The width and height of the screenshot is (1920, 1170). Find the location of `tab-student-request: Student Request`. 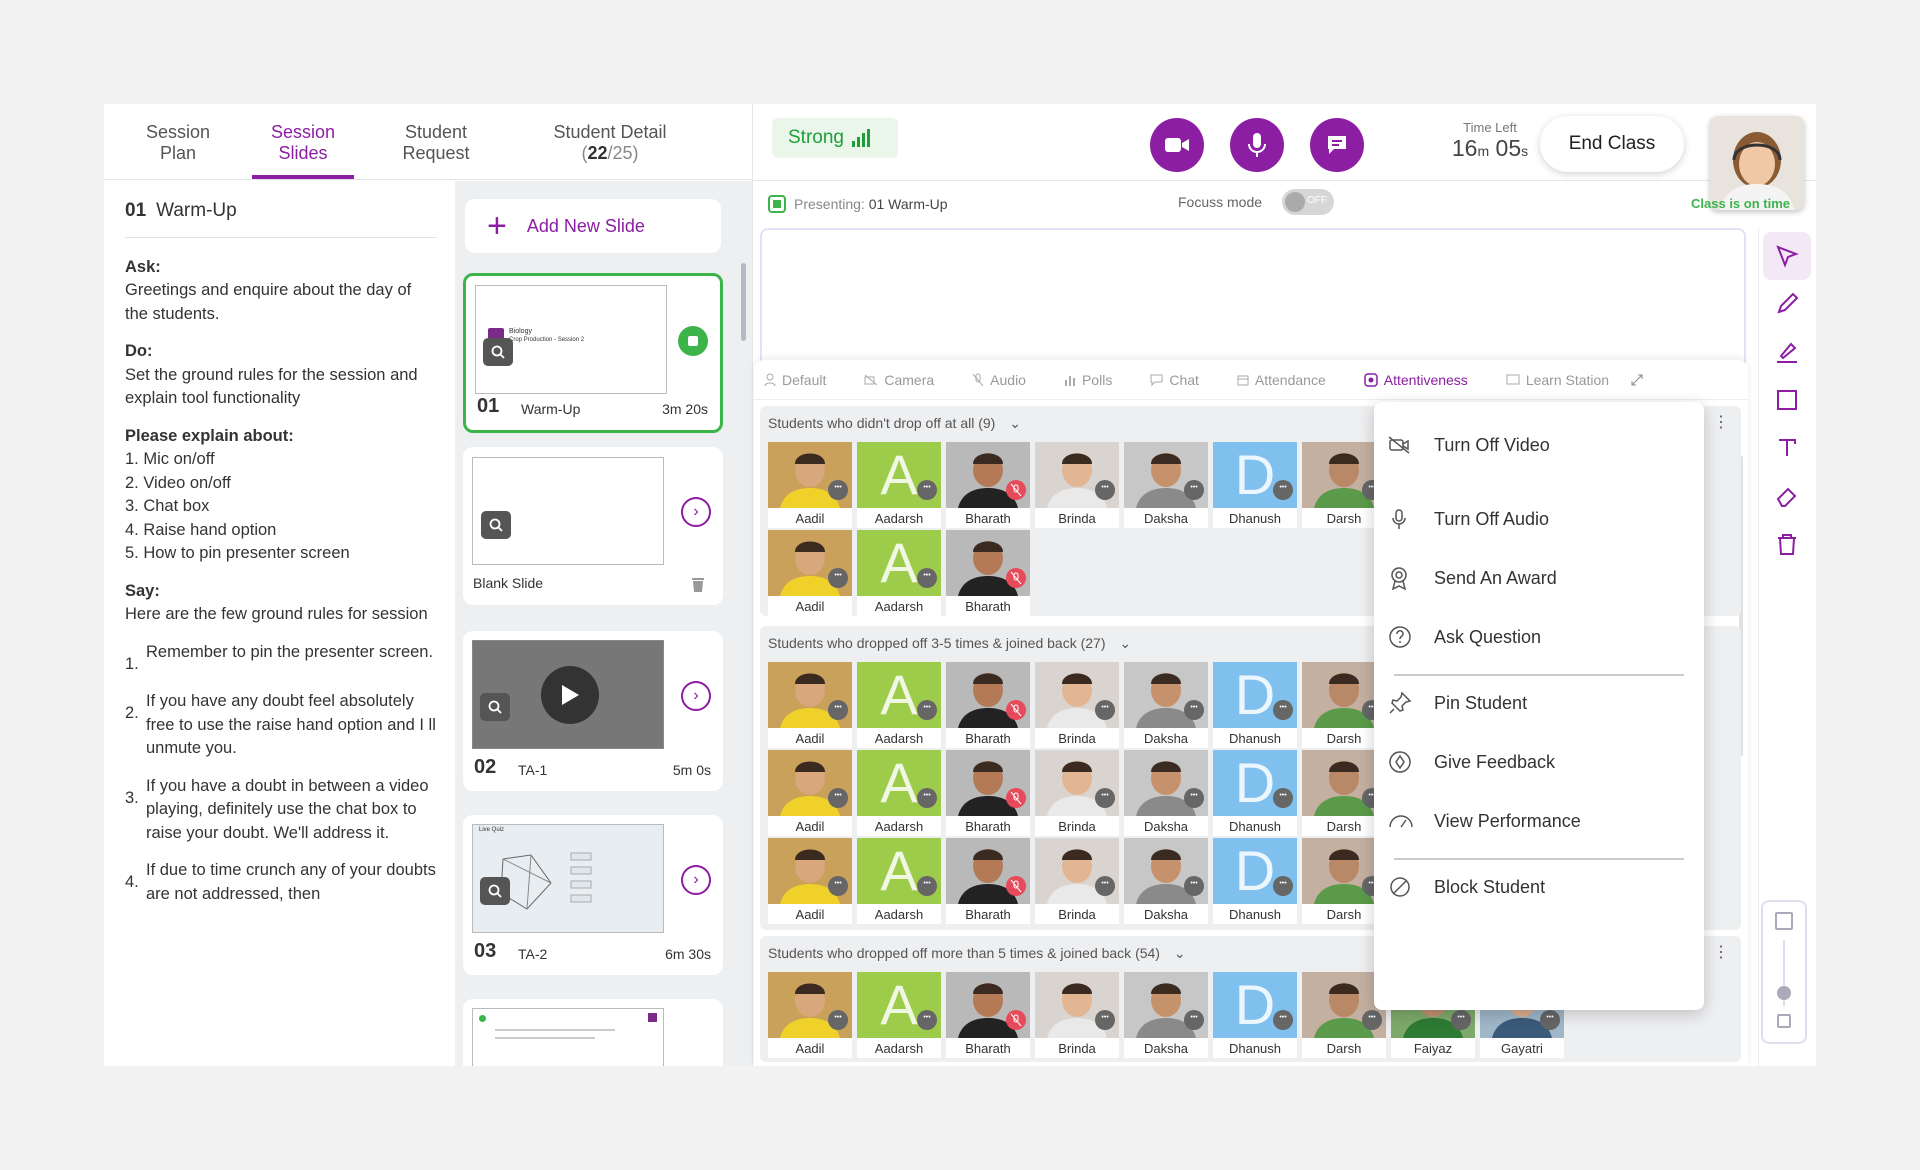

tab-student-request: Student Request is located at coordinates (423, 141).